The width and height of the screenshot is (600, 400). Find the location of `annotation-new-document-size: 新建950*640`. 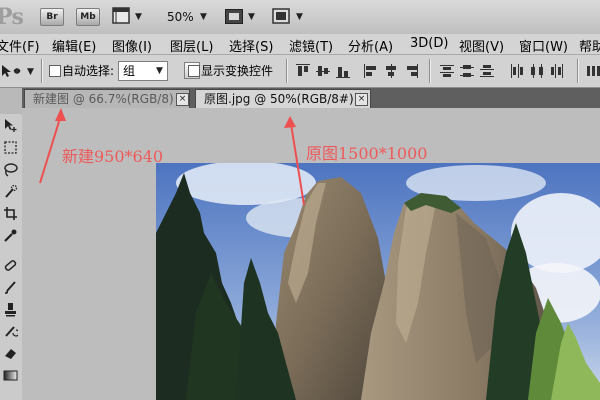

annotation-new-document-size: 新建950*640 is located at coordinates (113, 156).